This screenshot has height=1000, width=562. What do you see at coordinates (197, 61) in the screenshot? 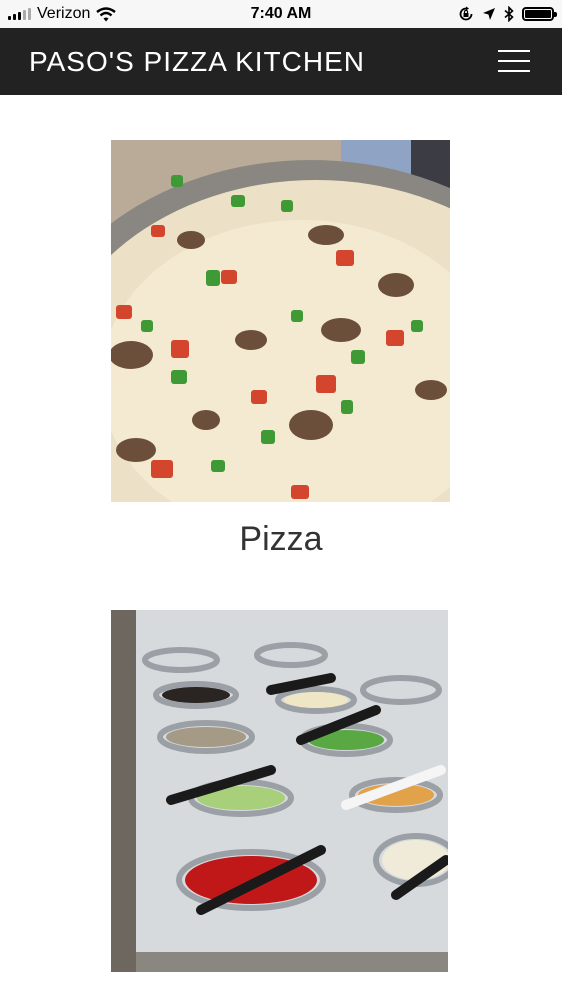
I see `site-title: PASO'S PIZZA KITCHEN` at bounding box center [197, 61].